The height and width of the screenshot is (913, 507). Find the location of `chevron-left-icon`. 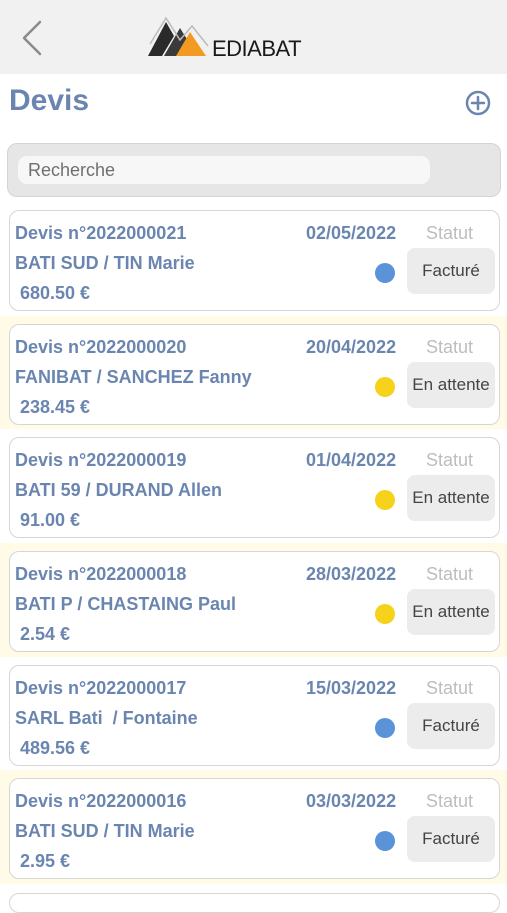

chevron-left-icon is located at coordinates (33, 38).